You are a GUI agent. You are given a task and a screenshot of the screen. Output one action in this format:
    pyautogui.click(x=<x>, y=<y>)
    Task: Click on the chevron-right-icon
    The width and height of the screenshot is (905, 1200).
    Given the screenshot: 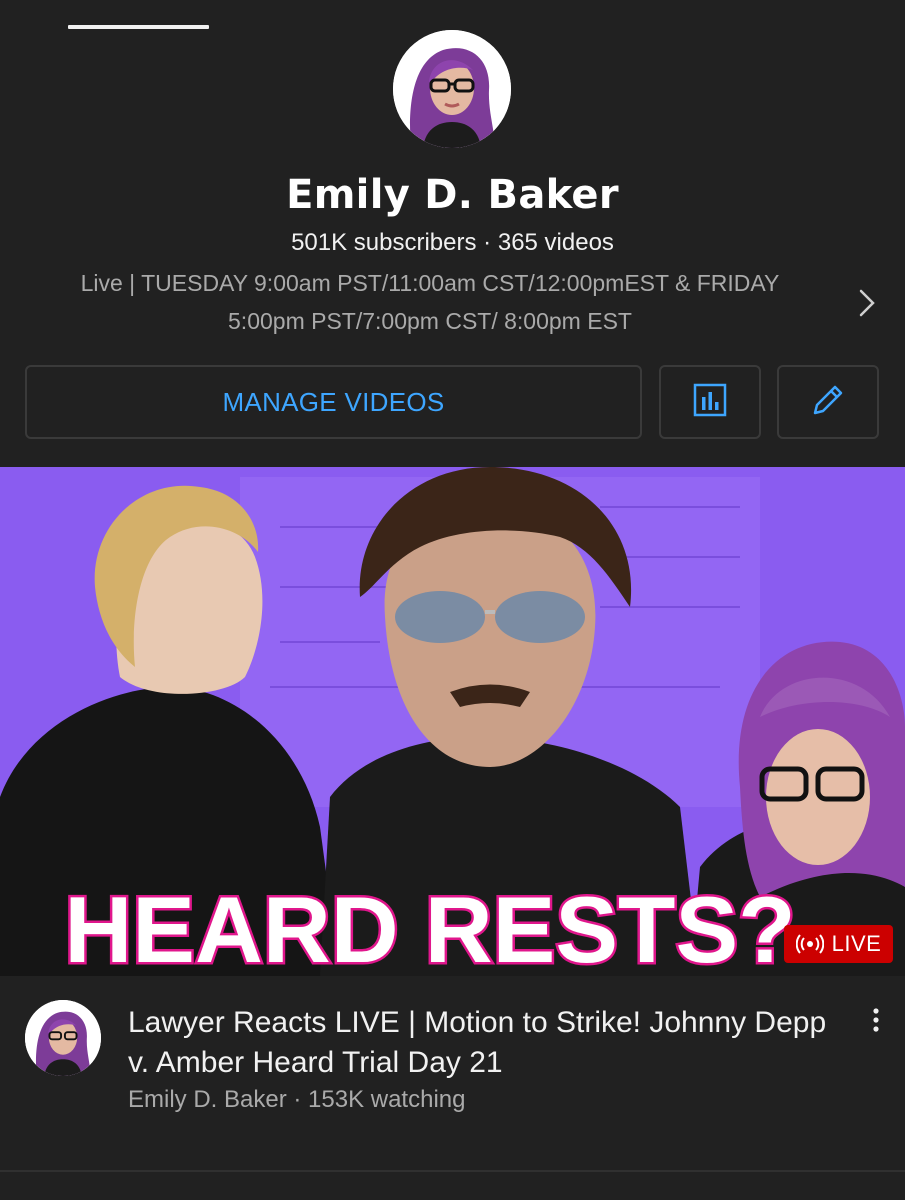 What is the action you would take?
    pyautogui.click(x=867, y=303)
    